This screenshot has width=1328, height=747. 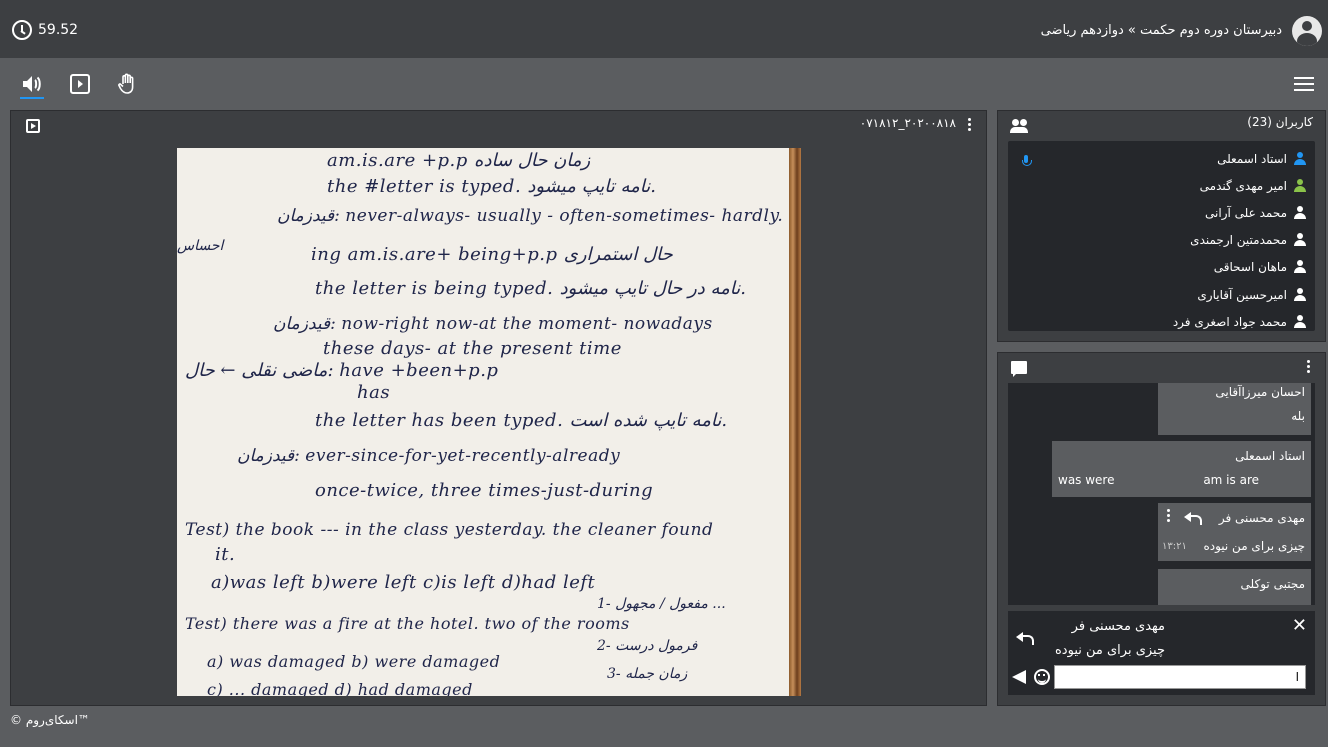 I want to click on note-line: 2- فرمول درست, so click(x=647, y=646).